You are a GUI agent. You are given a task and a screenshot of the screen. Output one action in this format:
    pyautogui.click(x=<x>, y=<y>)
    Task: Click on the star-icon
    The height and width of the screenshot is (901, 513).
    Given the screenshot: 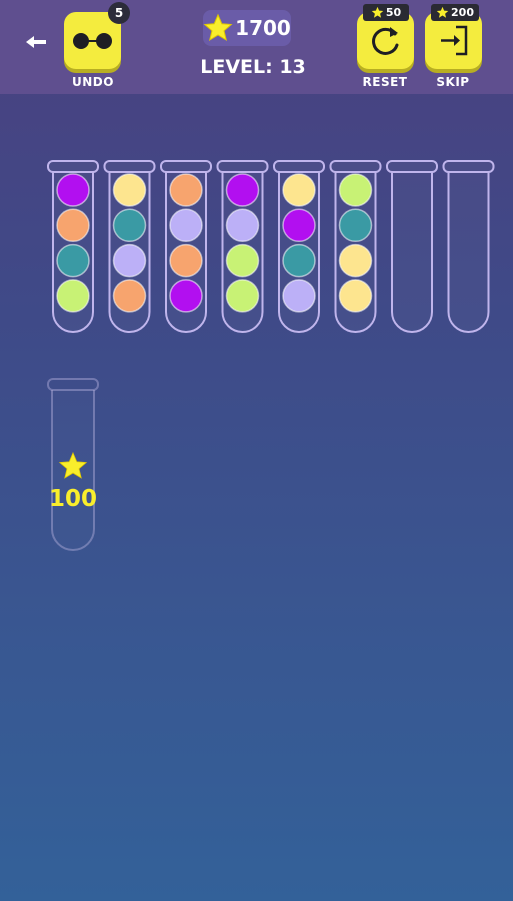 What is the action you would take?
    pyautogui.click(x=73, y=465)
    